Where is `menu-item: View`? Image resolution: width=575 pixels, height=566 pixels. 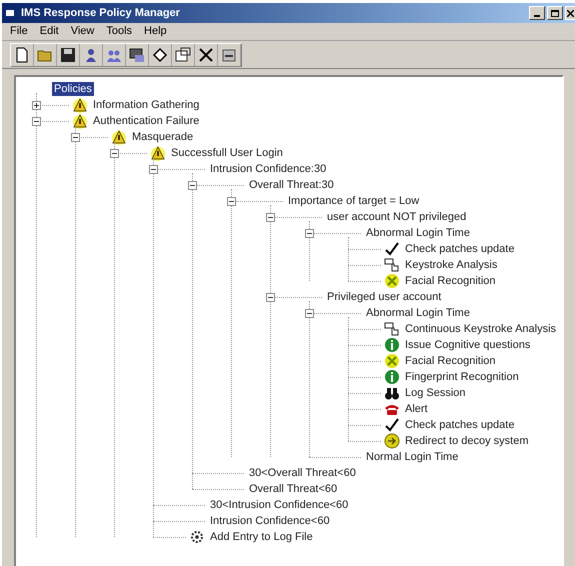 menu-item: View is located at coordinates (82, 31).